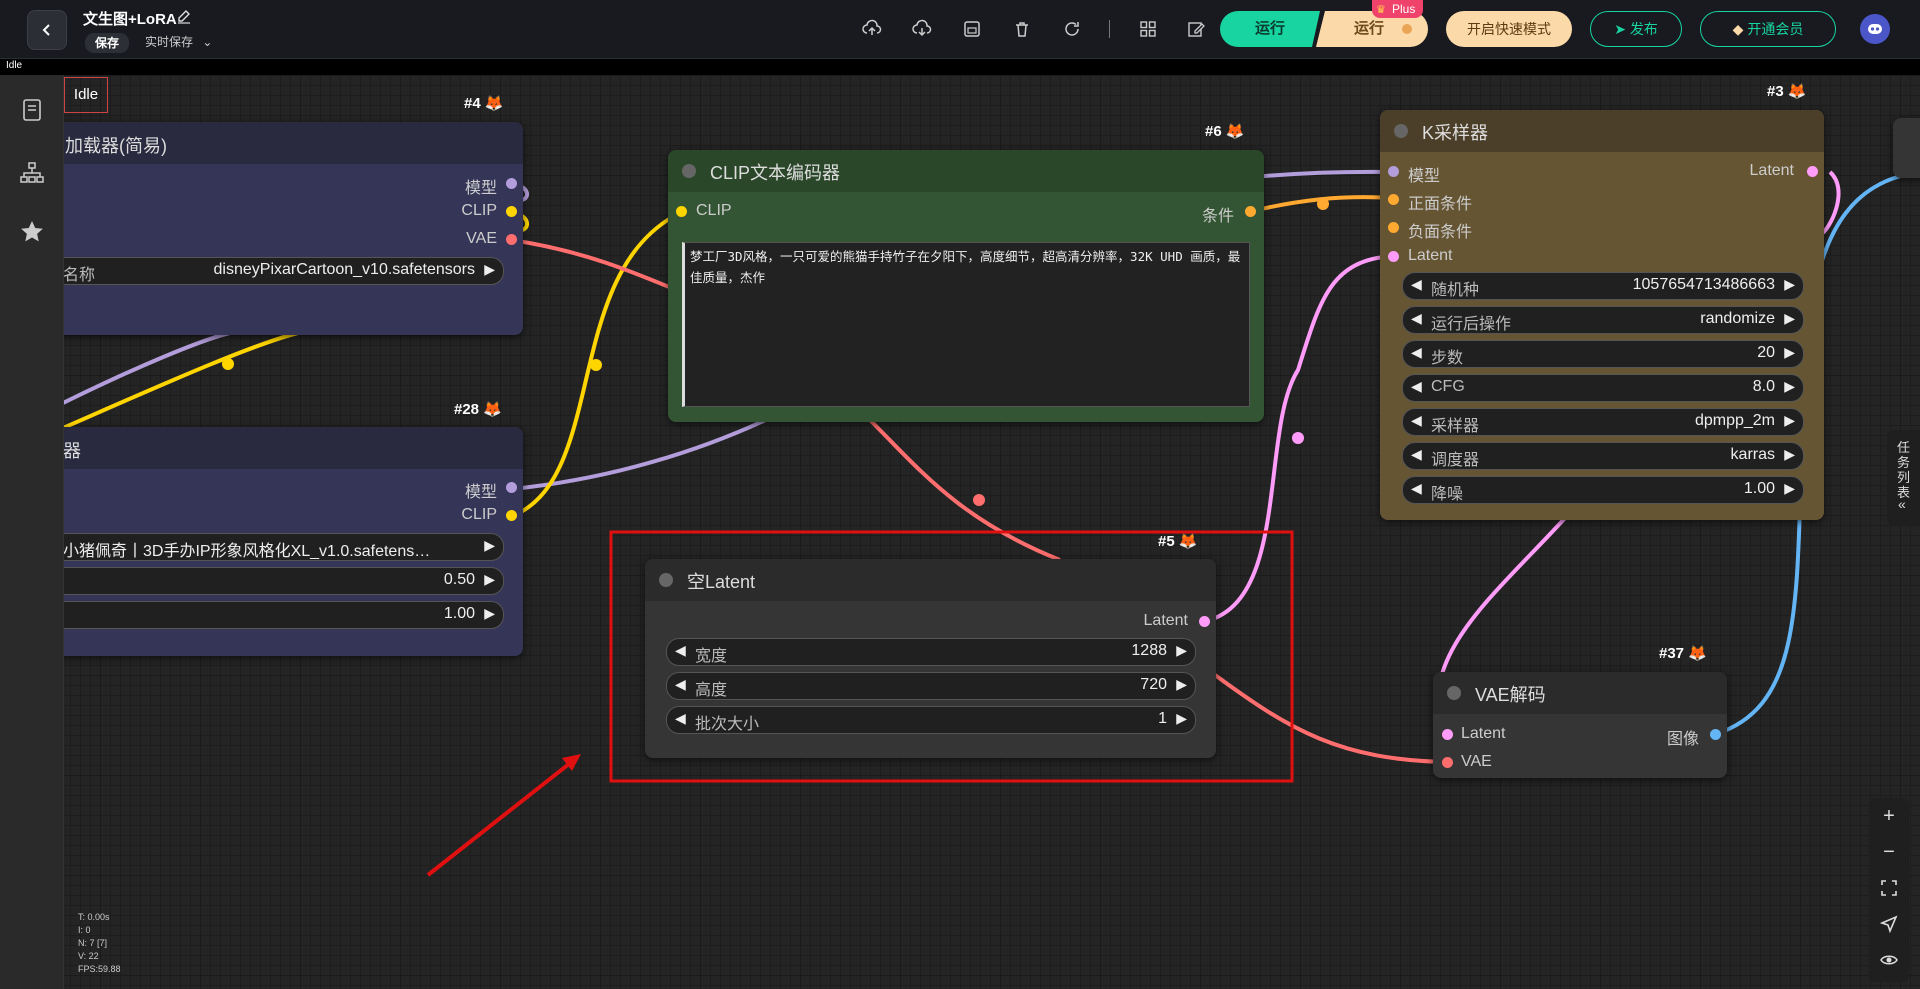  Describe the element at coordinates (47, 30) in the screenshot. I see `back-button` at that location.